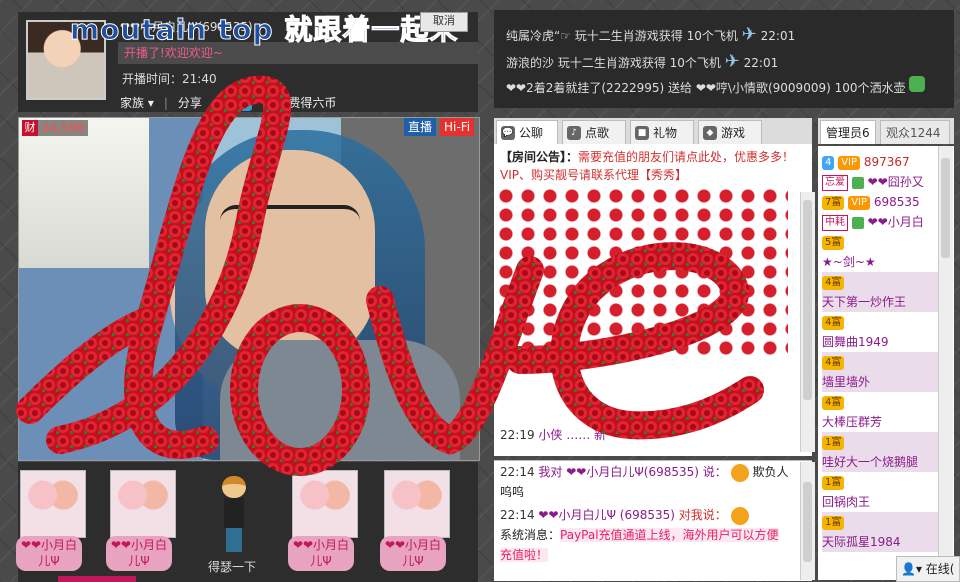  I want to click on headline-overlay: moutain top 就跟着一起来, so click(264, 30).